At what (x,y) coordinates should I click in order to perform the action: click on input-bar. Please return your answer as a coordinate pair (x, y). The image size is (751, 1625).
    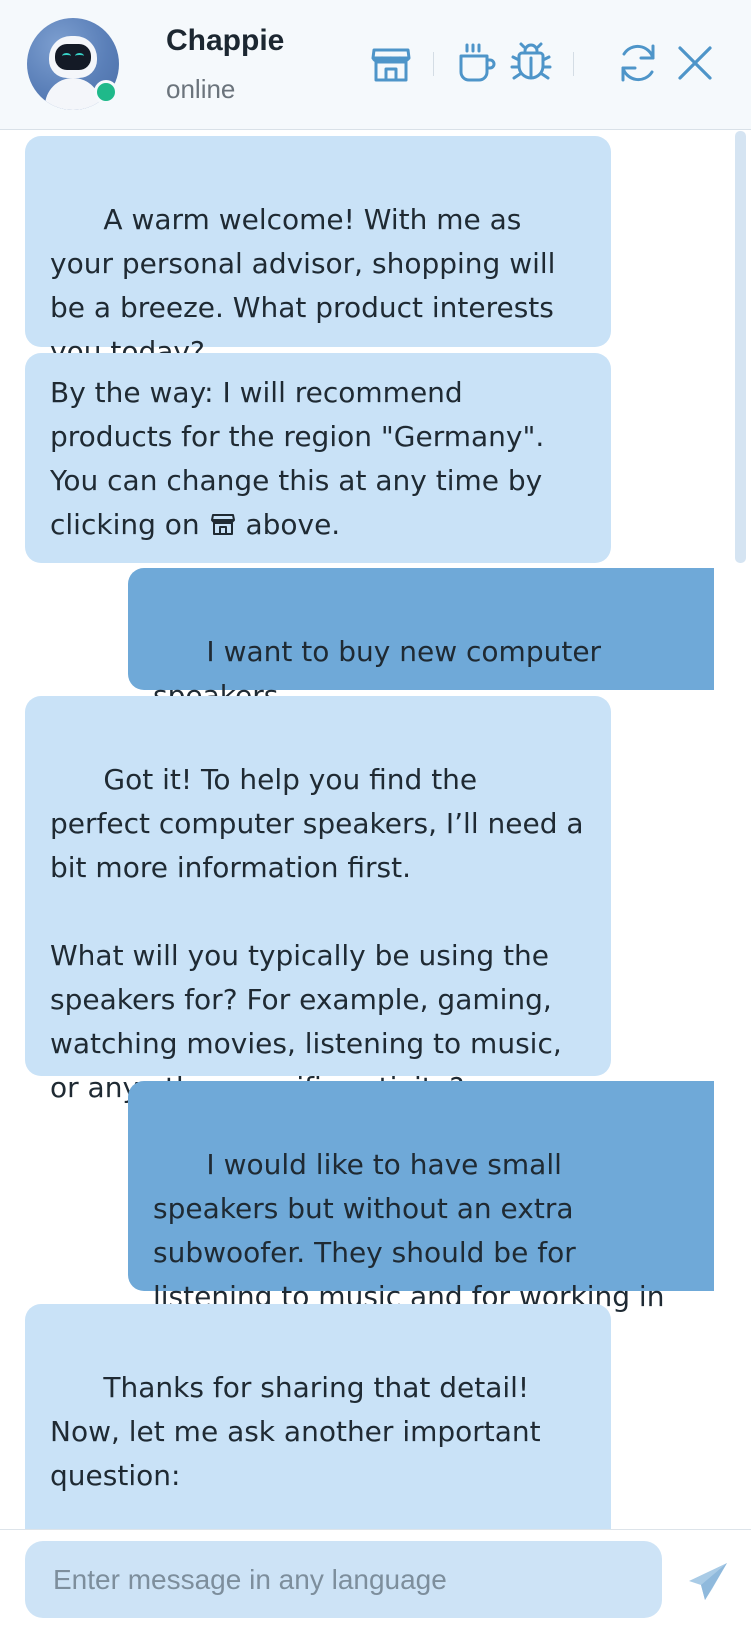
    Looking at the image, I should click on (375, 1577).